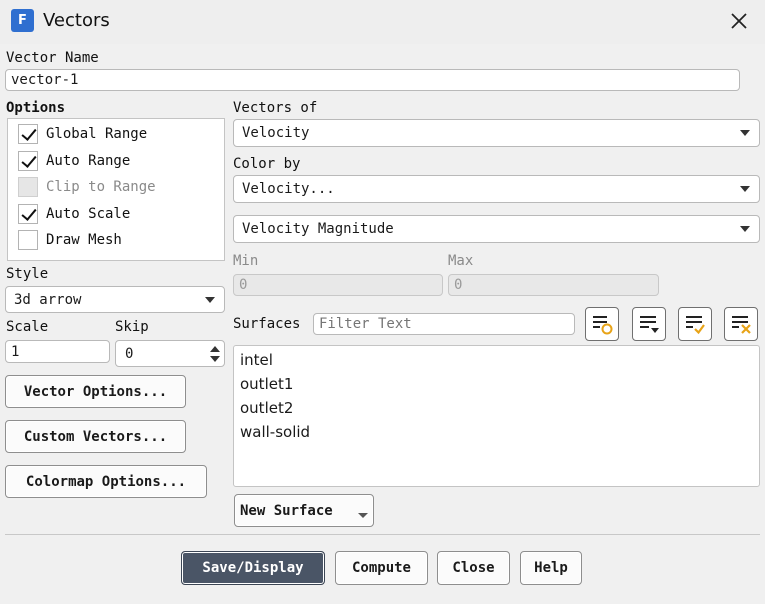  Describe the element at coordinates (275, 432) in the screenshot. I see `surface-item-wall-solid: wall-solid` at that location.